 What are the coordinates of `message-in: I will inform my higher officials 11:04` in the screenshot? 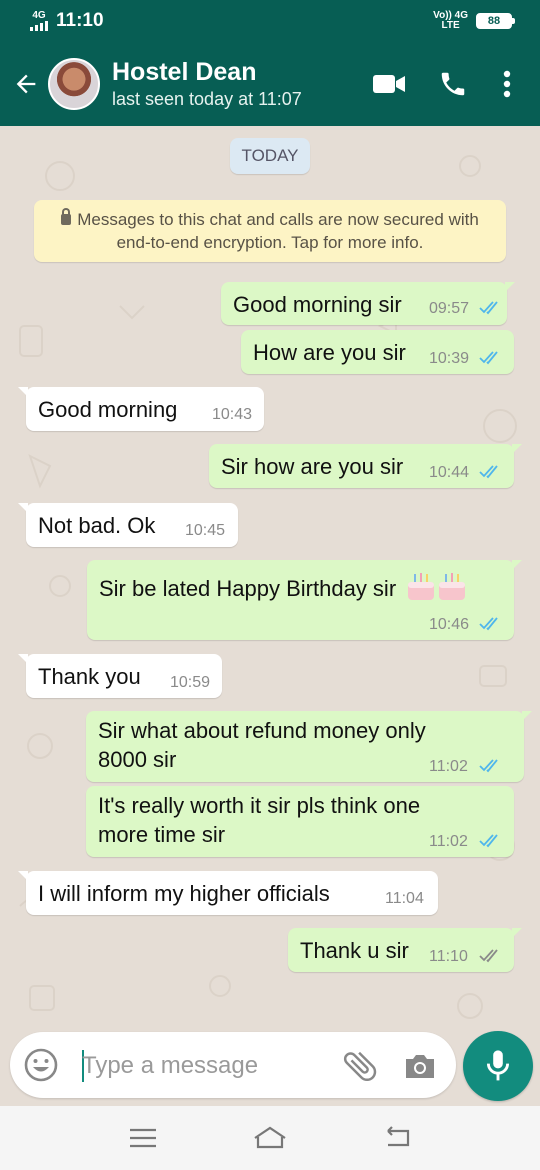 It's located at (228, 893).